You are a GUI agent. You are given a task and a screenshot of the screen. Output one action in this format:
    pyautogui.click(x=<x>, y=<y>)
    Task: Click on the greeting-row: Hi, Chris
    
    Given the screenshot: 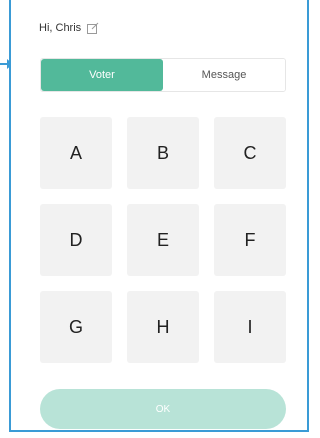 What is the action you would take?
    pyautogui.click(x=69, y=28)
    